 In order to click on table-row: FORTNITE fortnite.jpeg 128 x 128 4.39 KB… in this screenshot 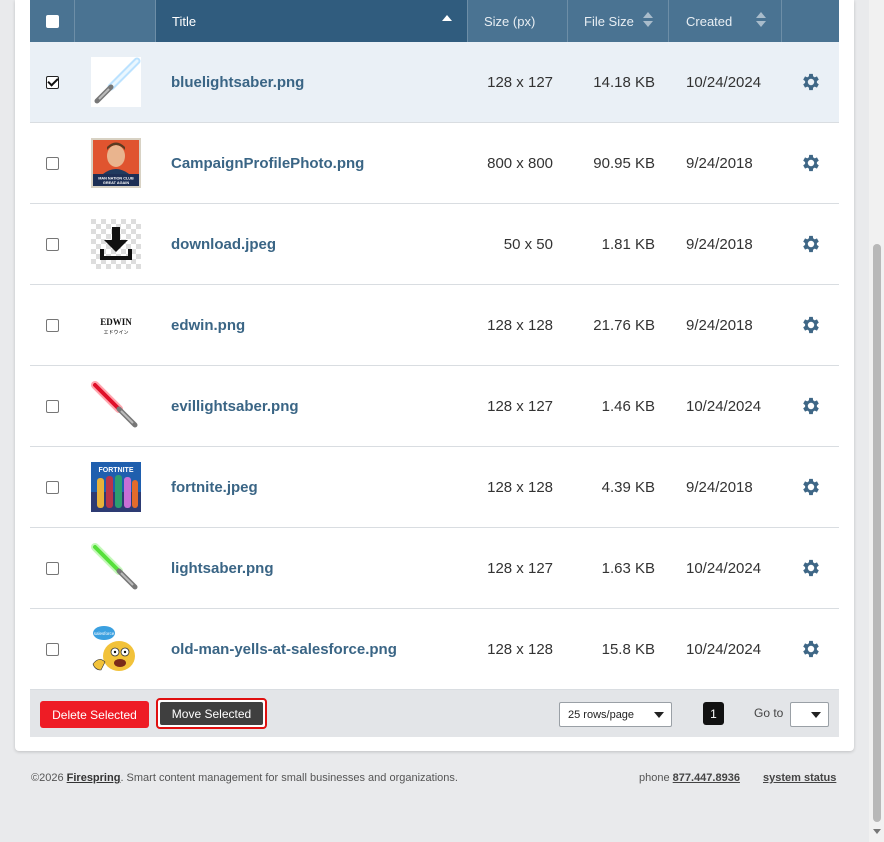, I will do `click(434, 487)`.